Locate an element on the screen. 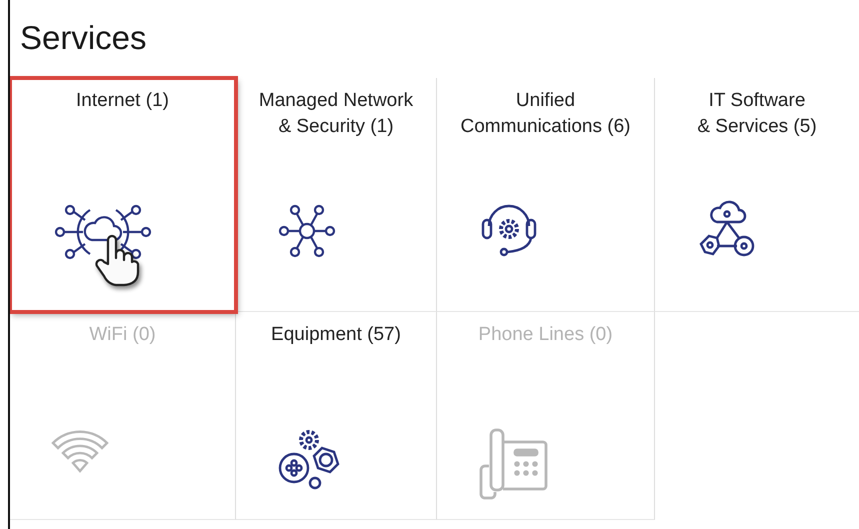 This screenshot has width=859, height=529. desk-phone-icon is located at coordinates (513, 464).